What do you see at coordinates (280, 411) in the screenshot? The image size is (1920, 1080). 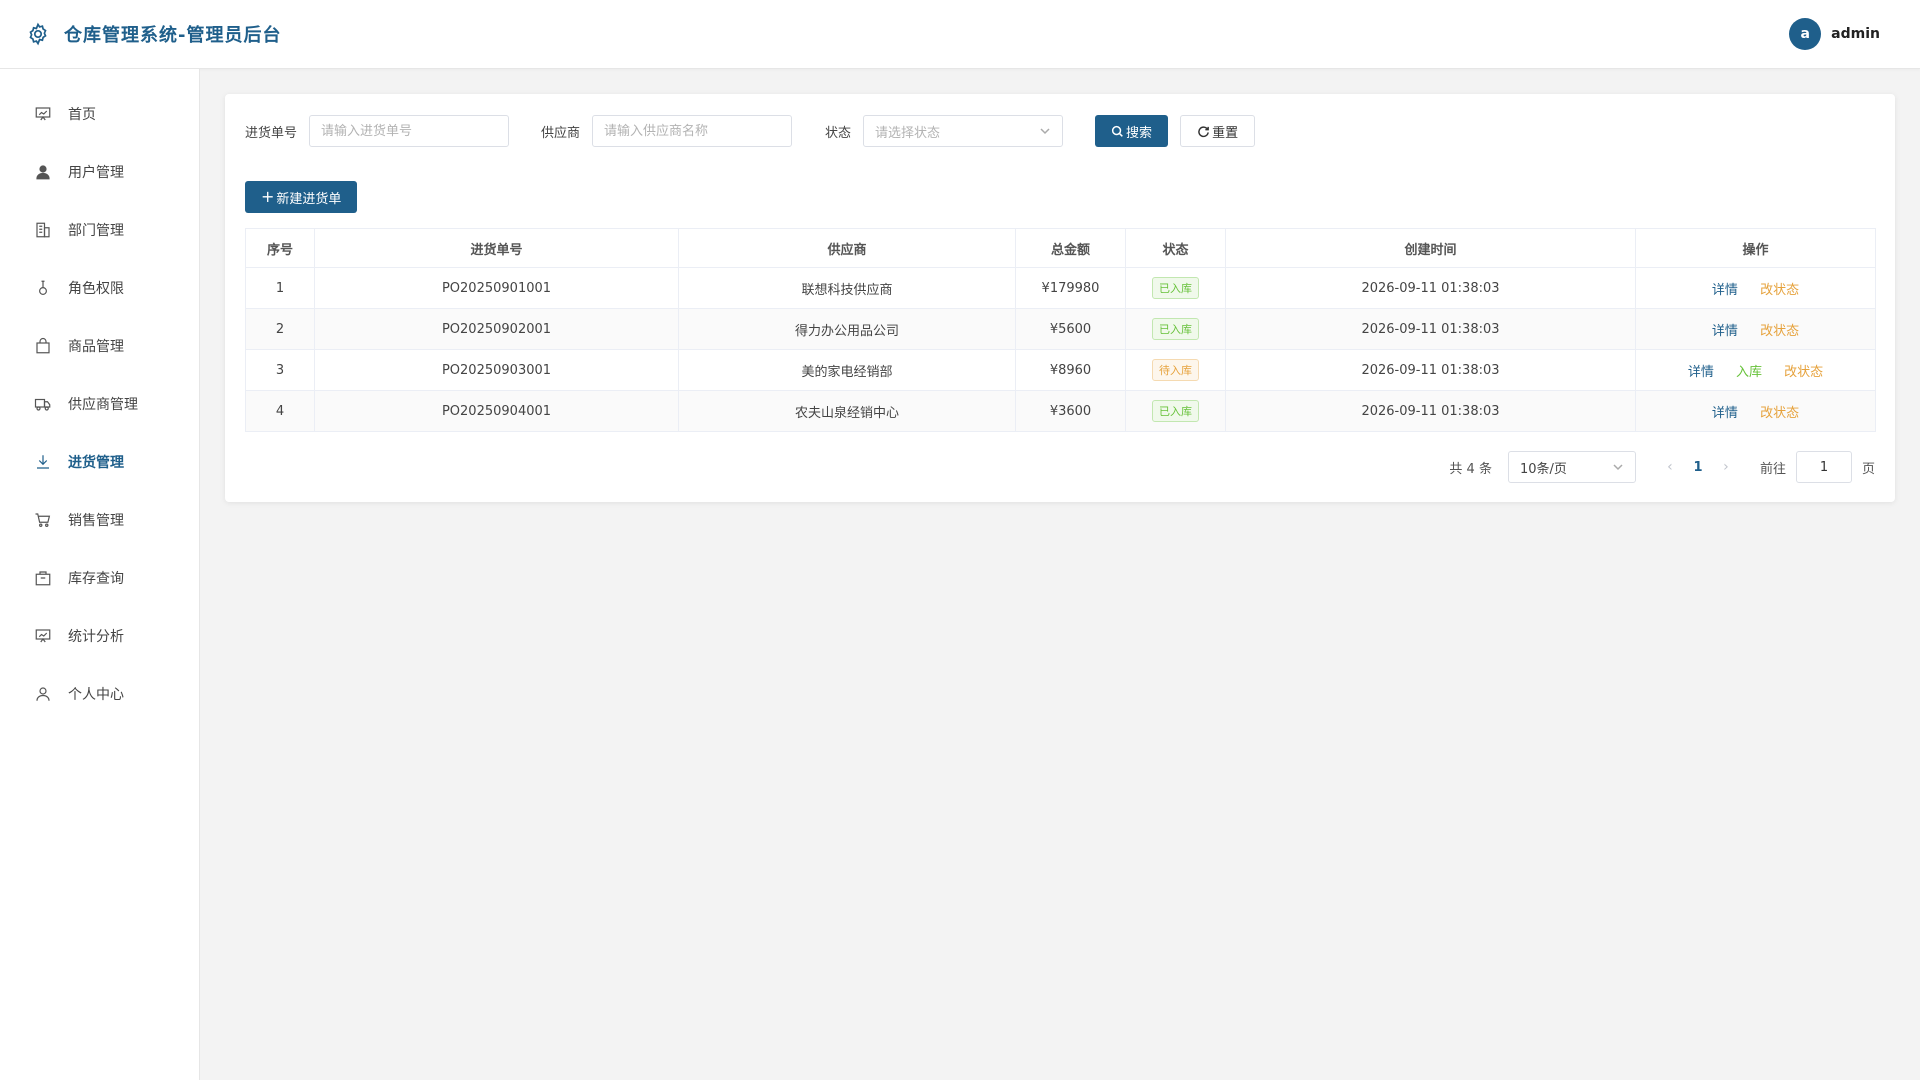 I see `cell-index: 4` at bounding box center [280, 411].